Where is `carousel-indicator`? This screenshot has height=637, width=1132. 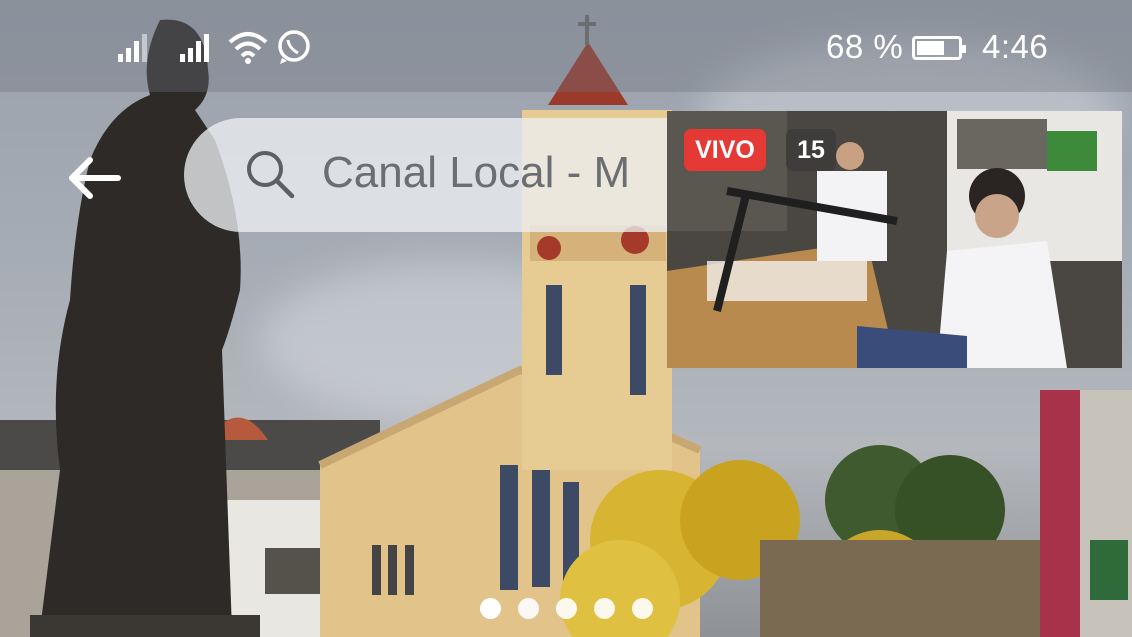
carousel-indicator is located at coordinates (566, 608).